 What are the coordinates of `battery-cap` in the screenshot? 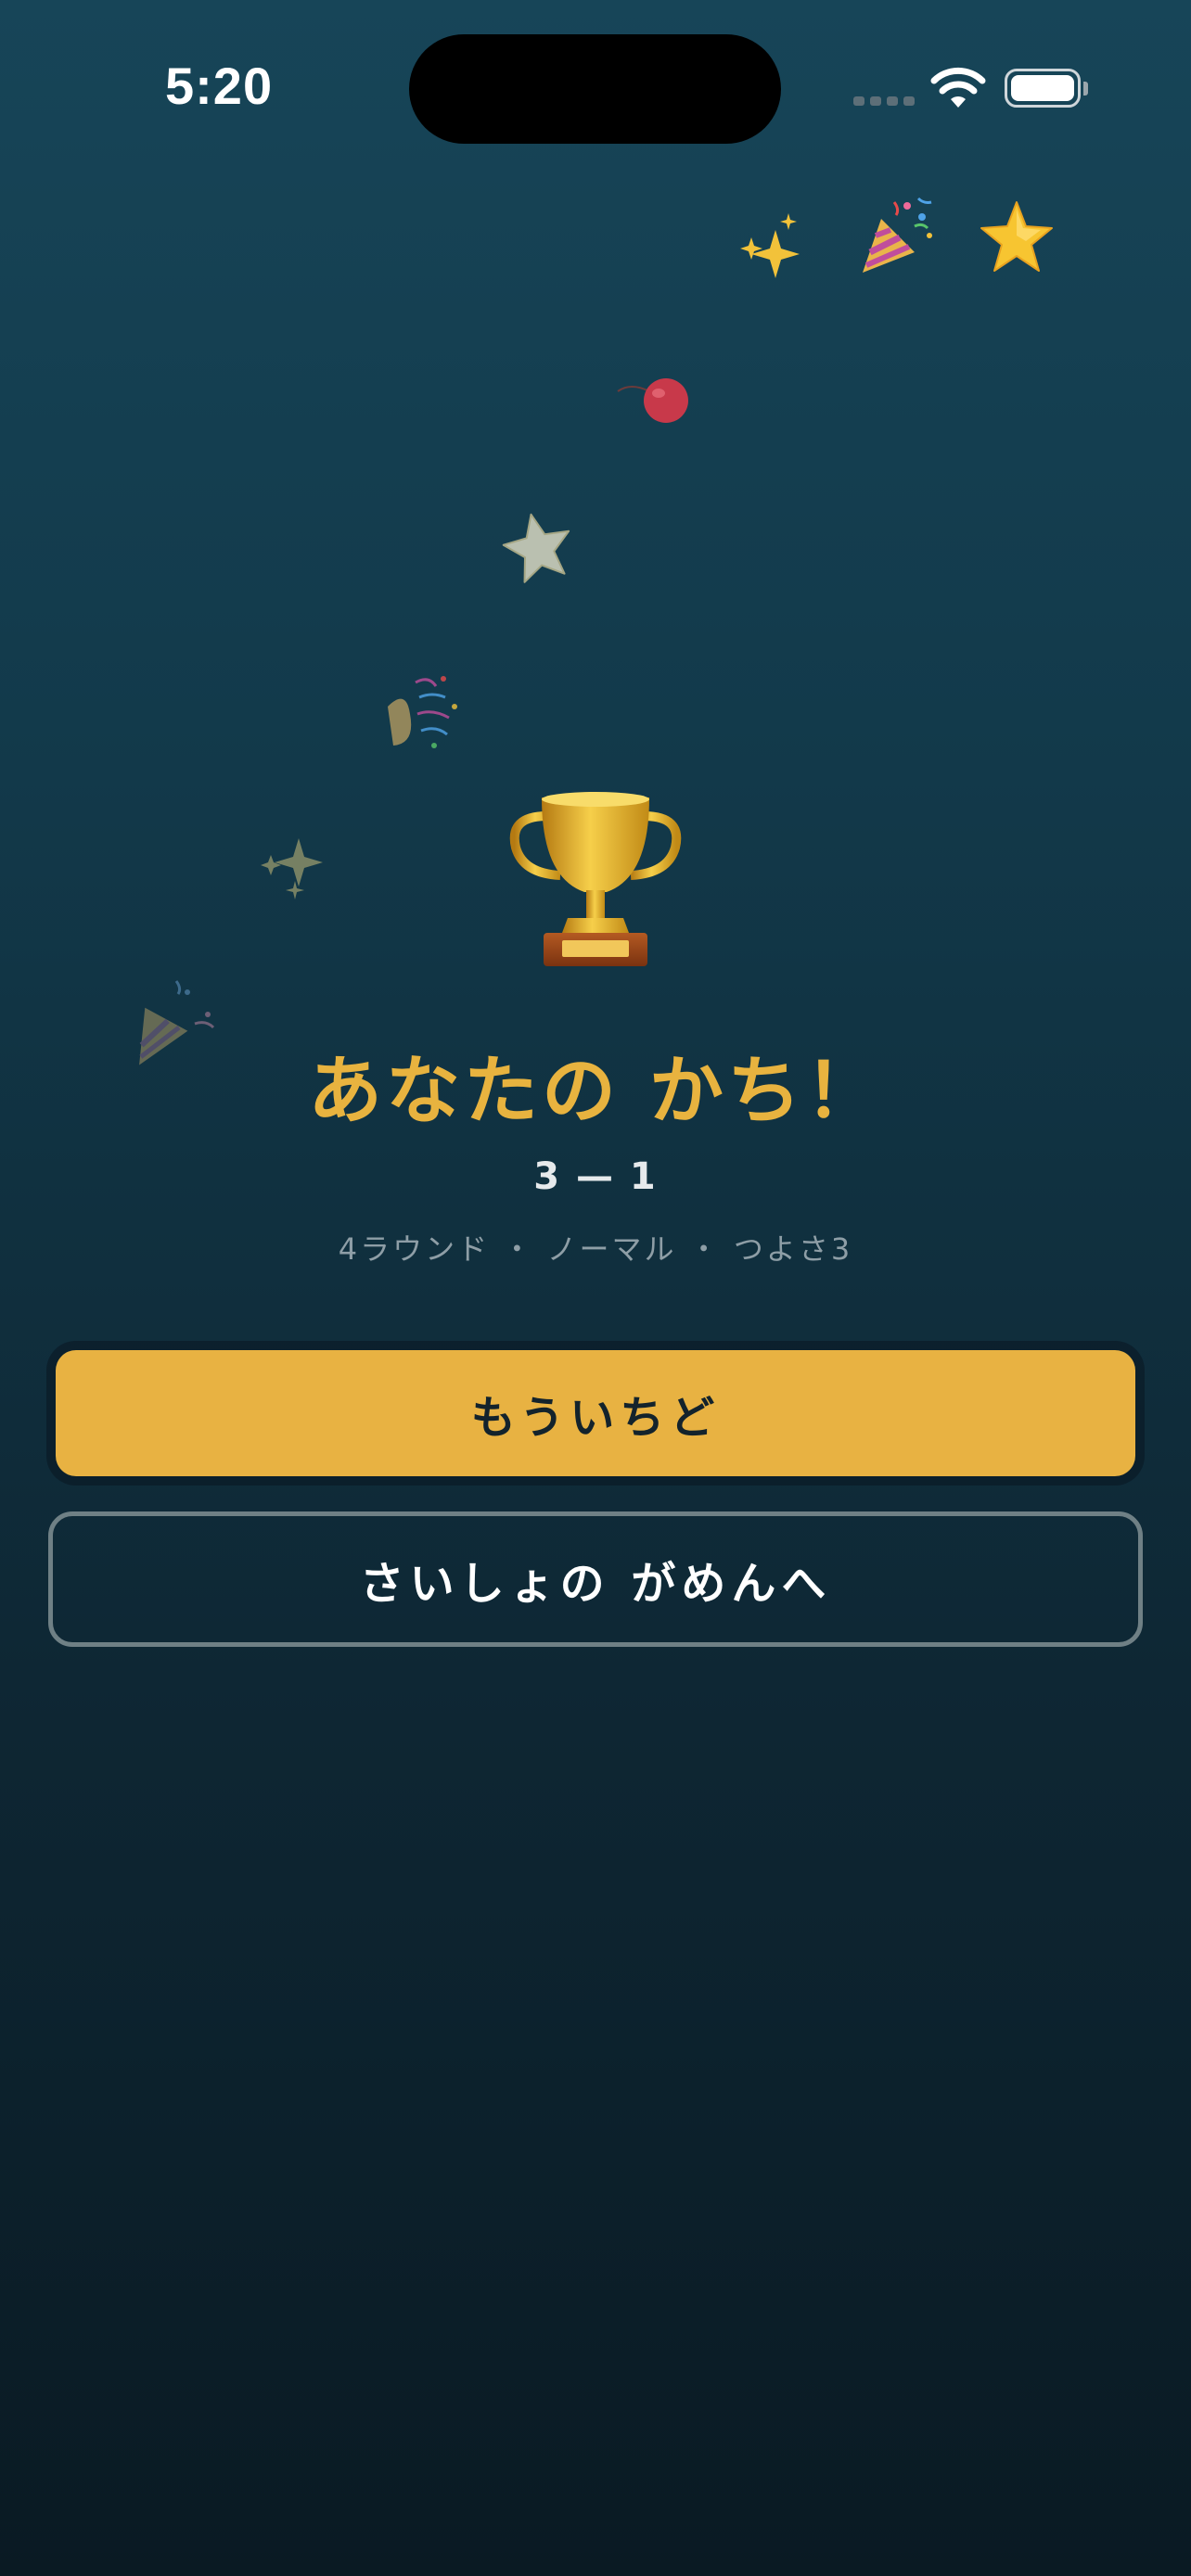 It's located at (1085, 89).